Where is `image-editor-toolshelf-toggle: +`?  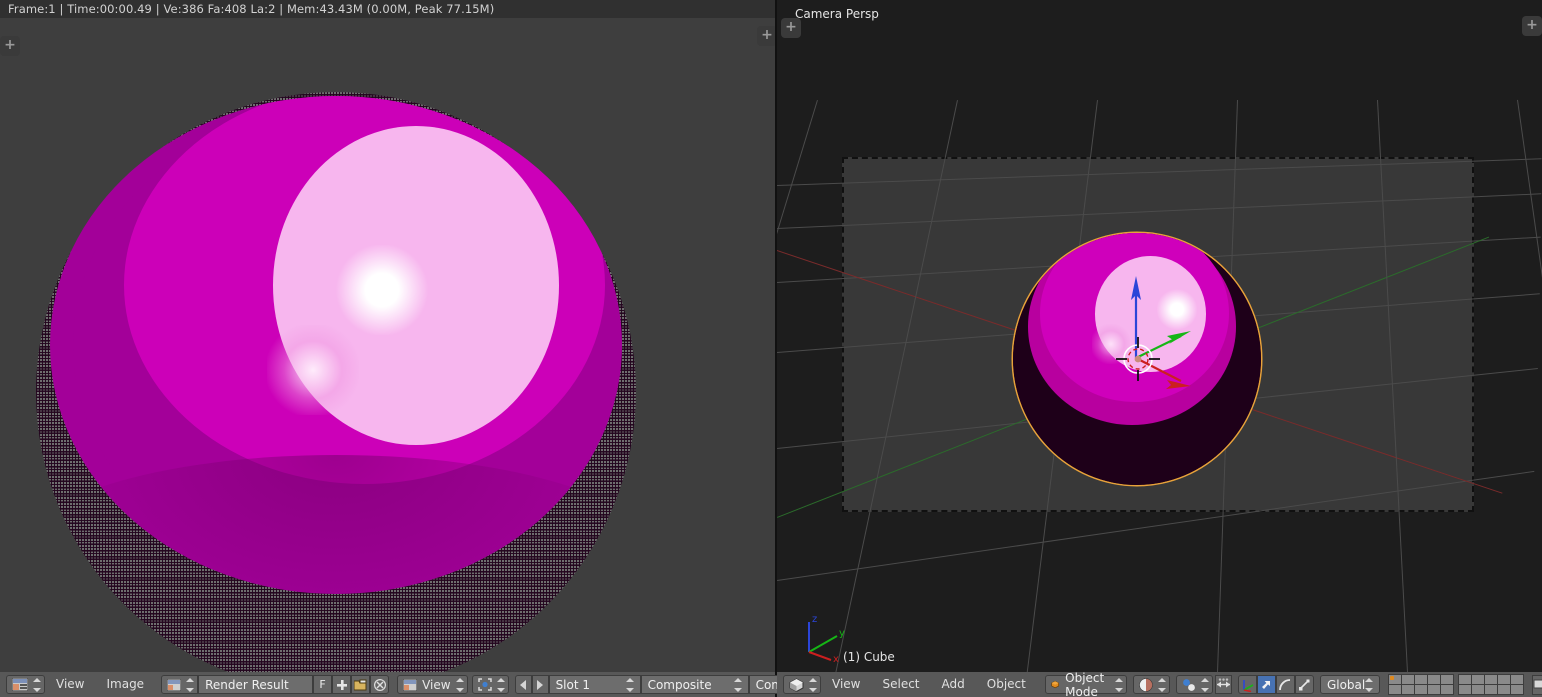 image-editor-toolshelf-toggle: + is located at coordinates (10, 46).